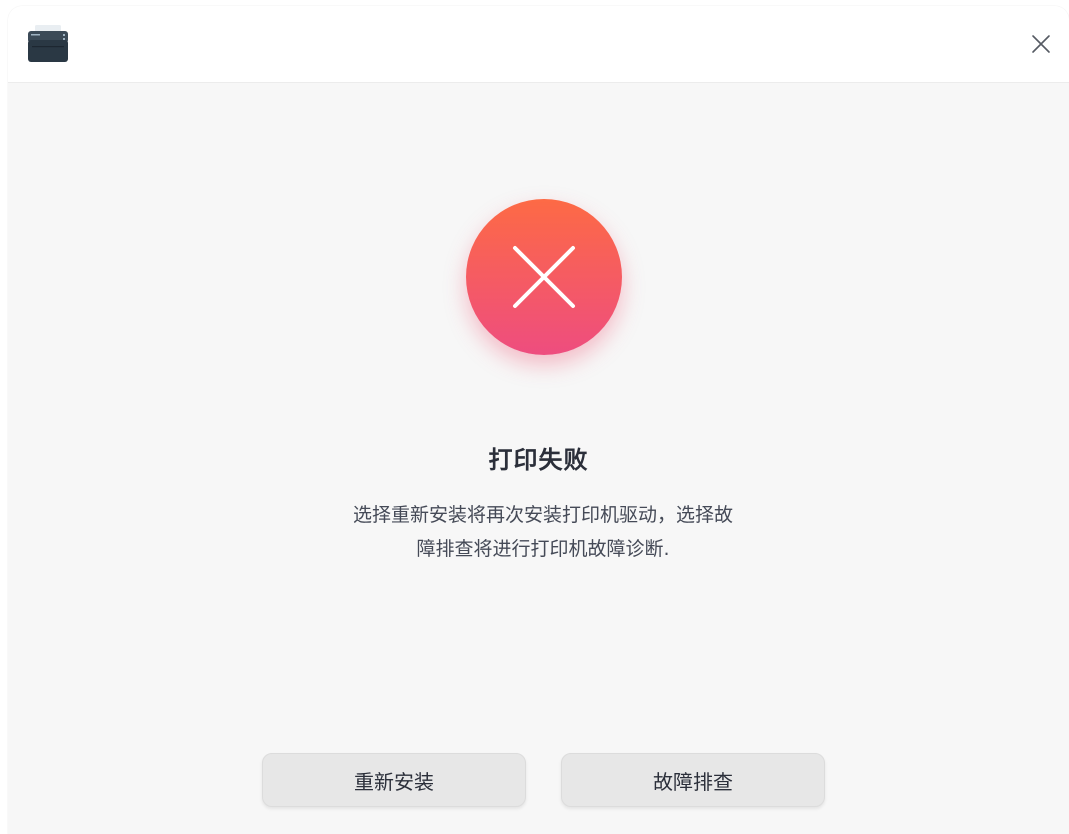  Describe the element at coordinates (543, 532) in the screenshot. I see `status-description: 选择重新安装将再次安装打印机驱动，选择故 障排查将进行打印机故障诊断.` at that location.